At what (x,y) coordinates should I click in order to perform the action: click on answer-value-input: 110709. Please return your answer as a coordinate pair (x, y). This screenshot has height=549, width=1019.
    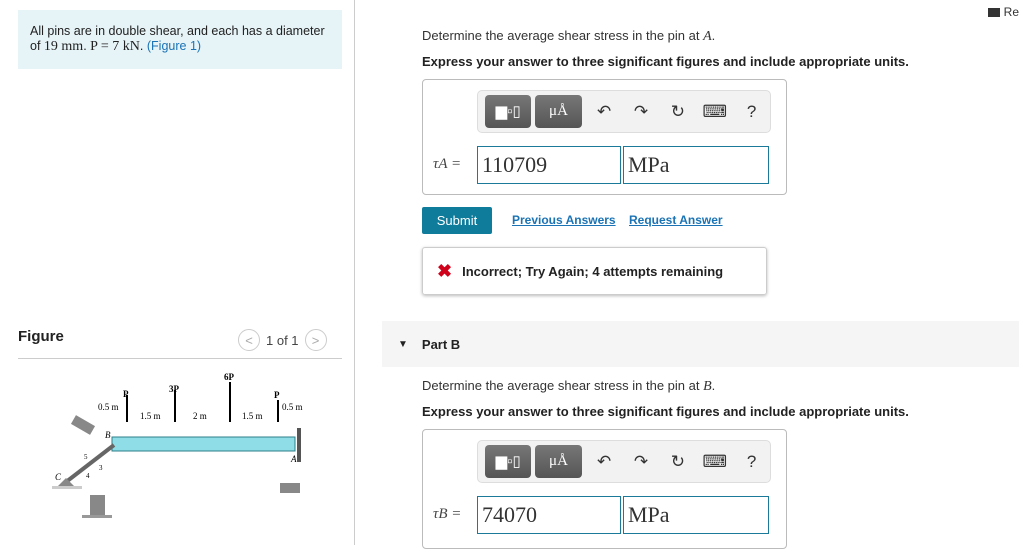
    Looking at the image, I should click on (549, 165).